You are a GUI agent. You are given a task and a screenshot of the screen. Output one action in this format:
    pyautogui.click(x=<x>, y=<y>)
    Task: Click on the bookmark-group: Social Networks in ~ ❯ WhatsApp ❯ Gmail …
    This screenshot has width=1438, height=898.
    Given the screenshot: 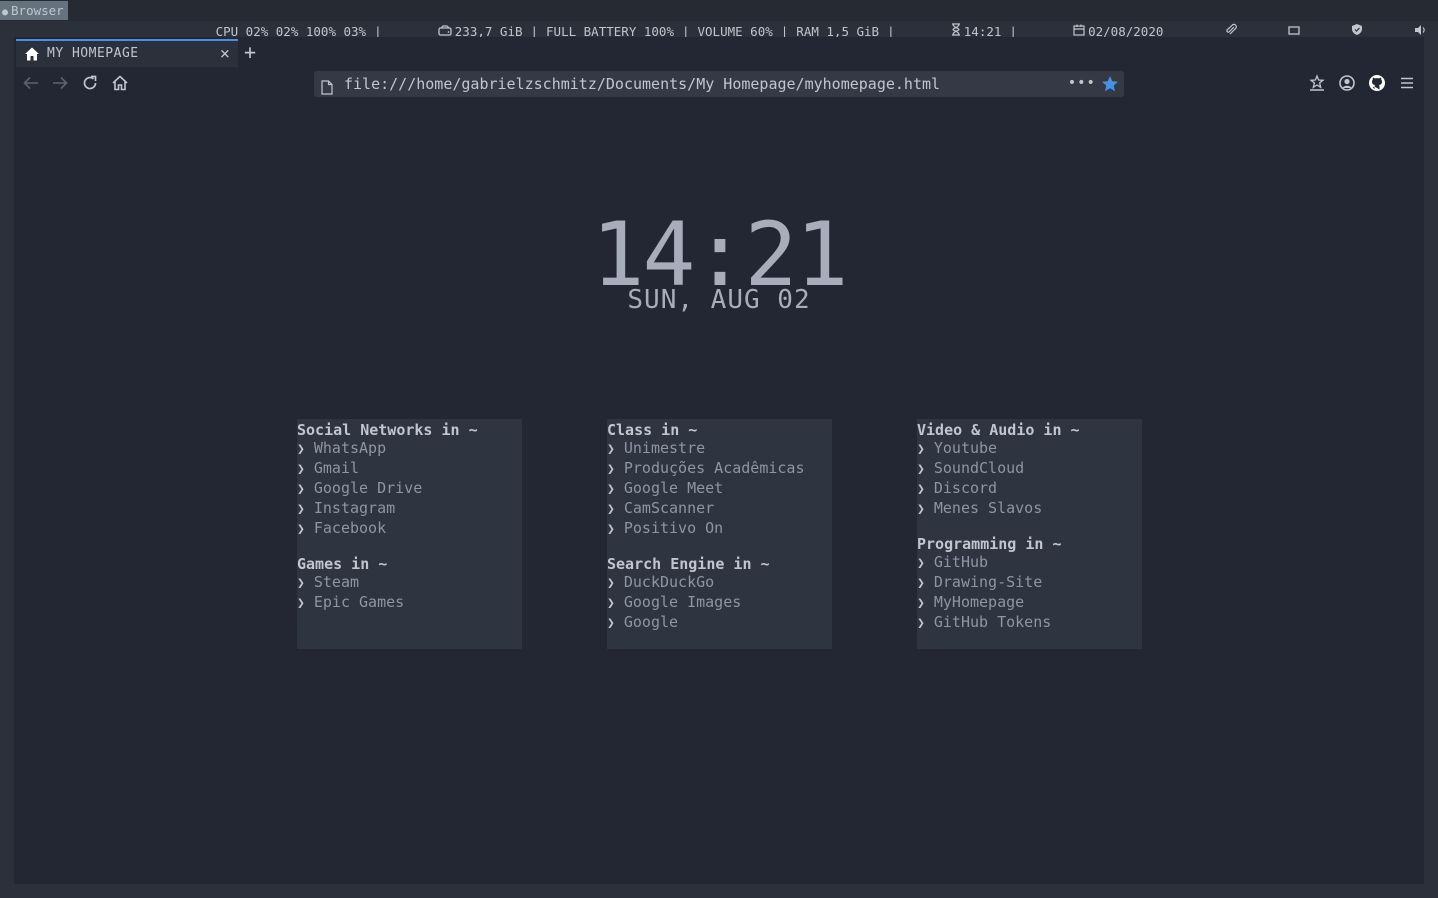 What is the action you would take?
    pyautogui.click(x=409, y=480)
    